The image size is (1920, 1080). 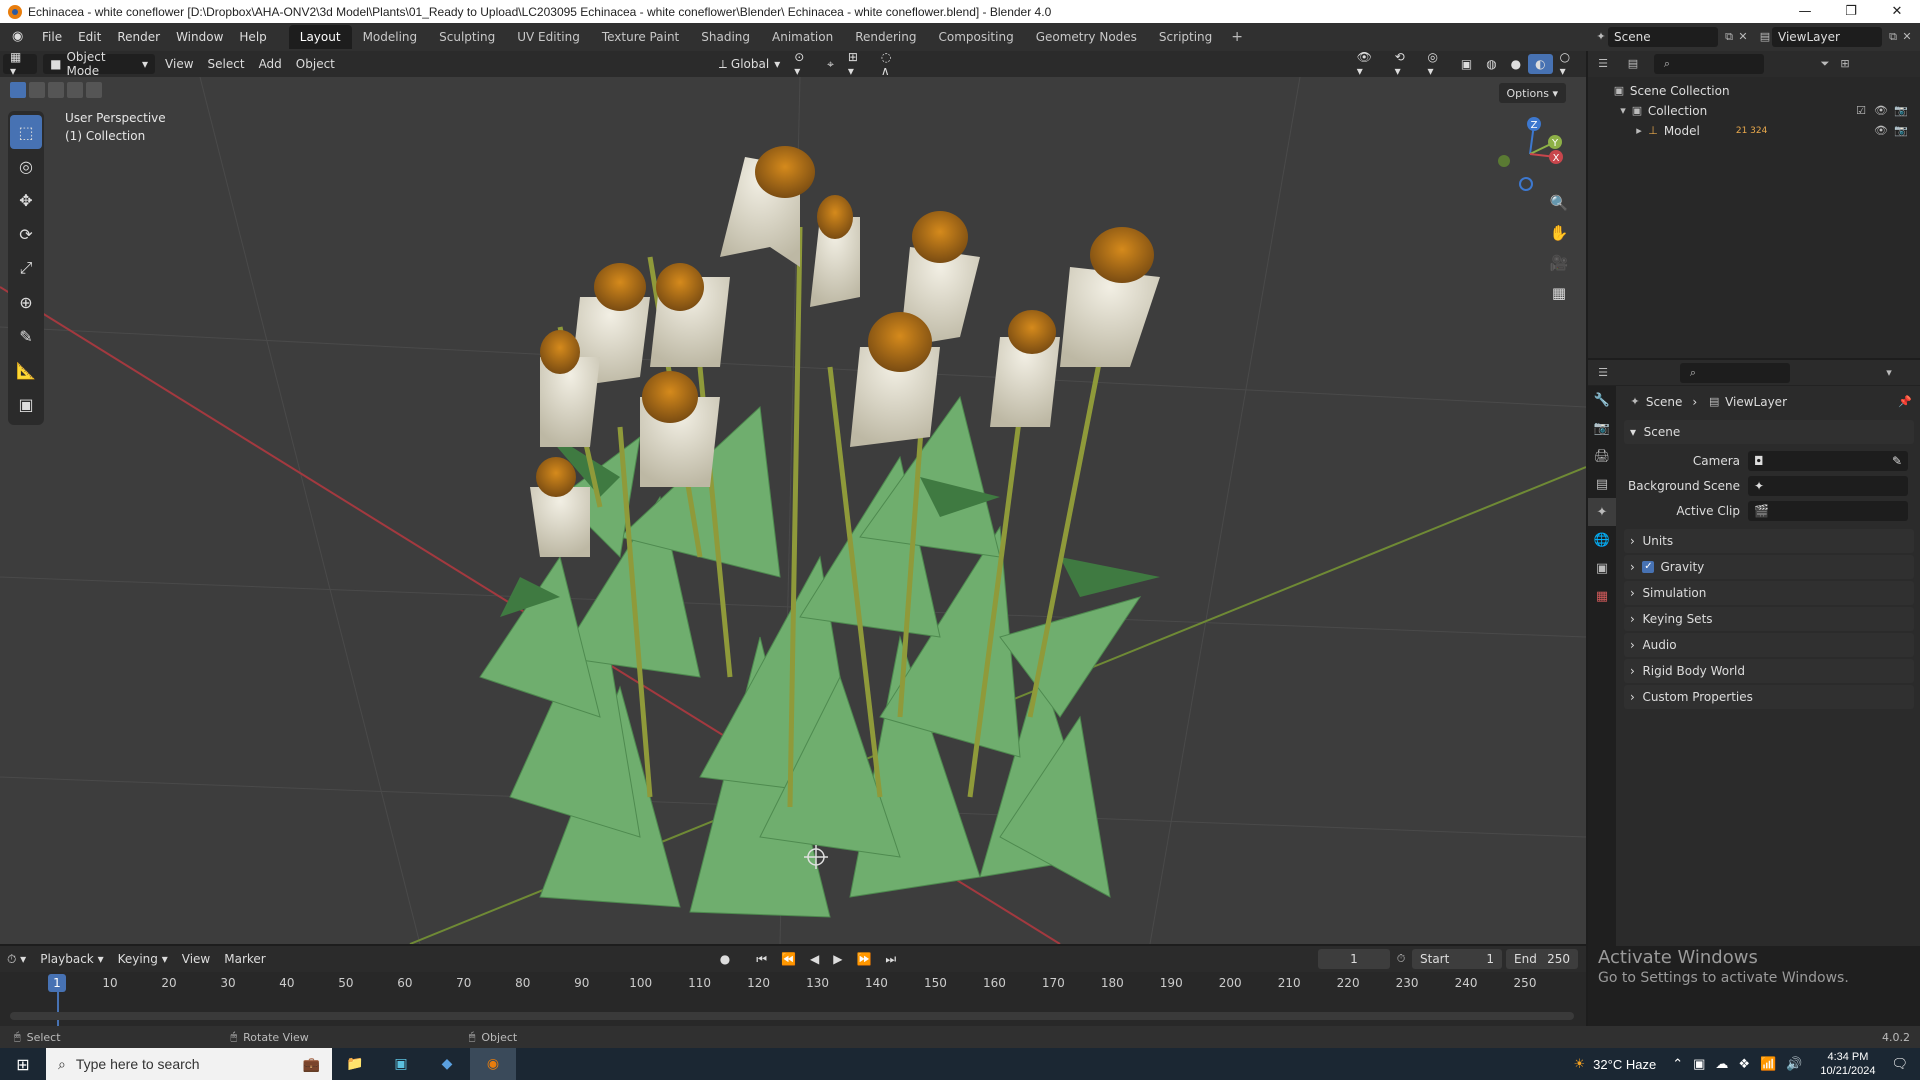 What do you see at coordinates (1602, 540) in the screenshot?
I see `world-tab-icon: 🌐` at bounding box center [1602, 540].